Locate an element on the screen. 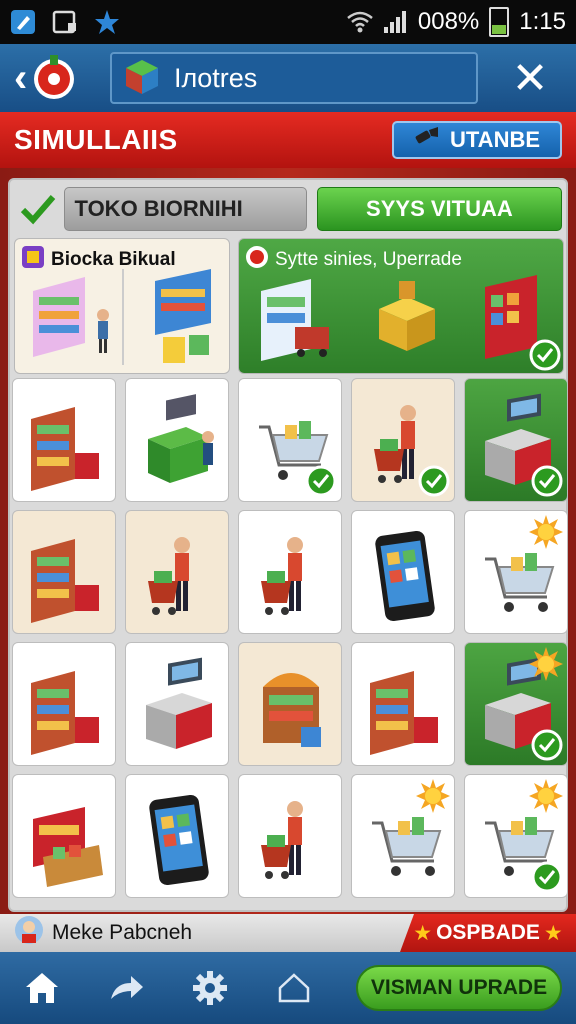  window-icon is located at coordinates (65, 22).